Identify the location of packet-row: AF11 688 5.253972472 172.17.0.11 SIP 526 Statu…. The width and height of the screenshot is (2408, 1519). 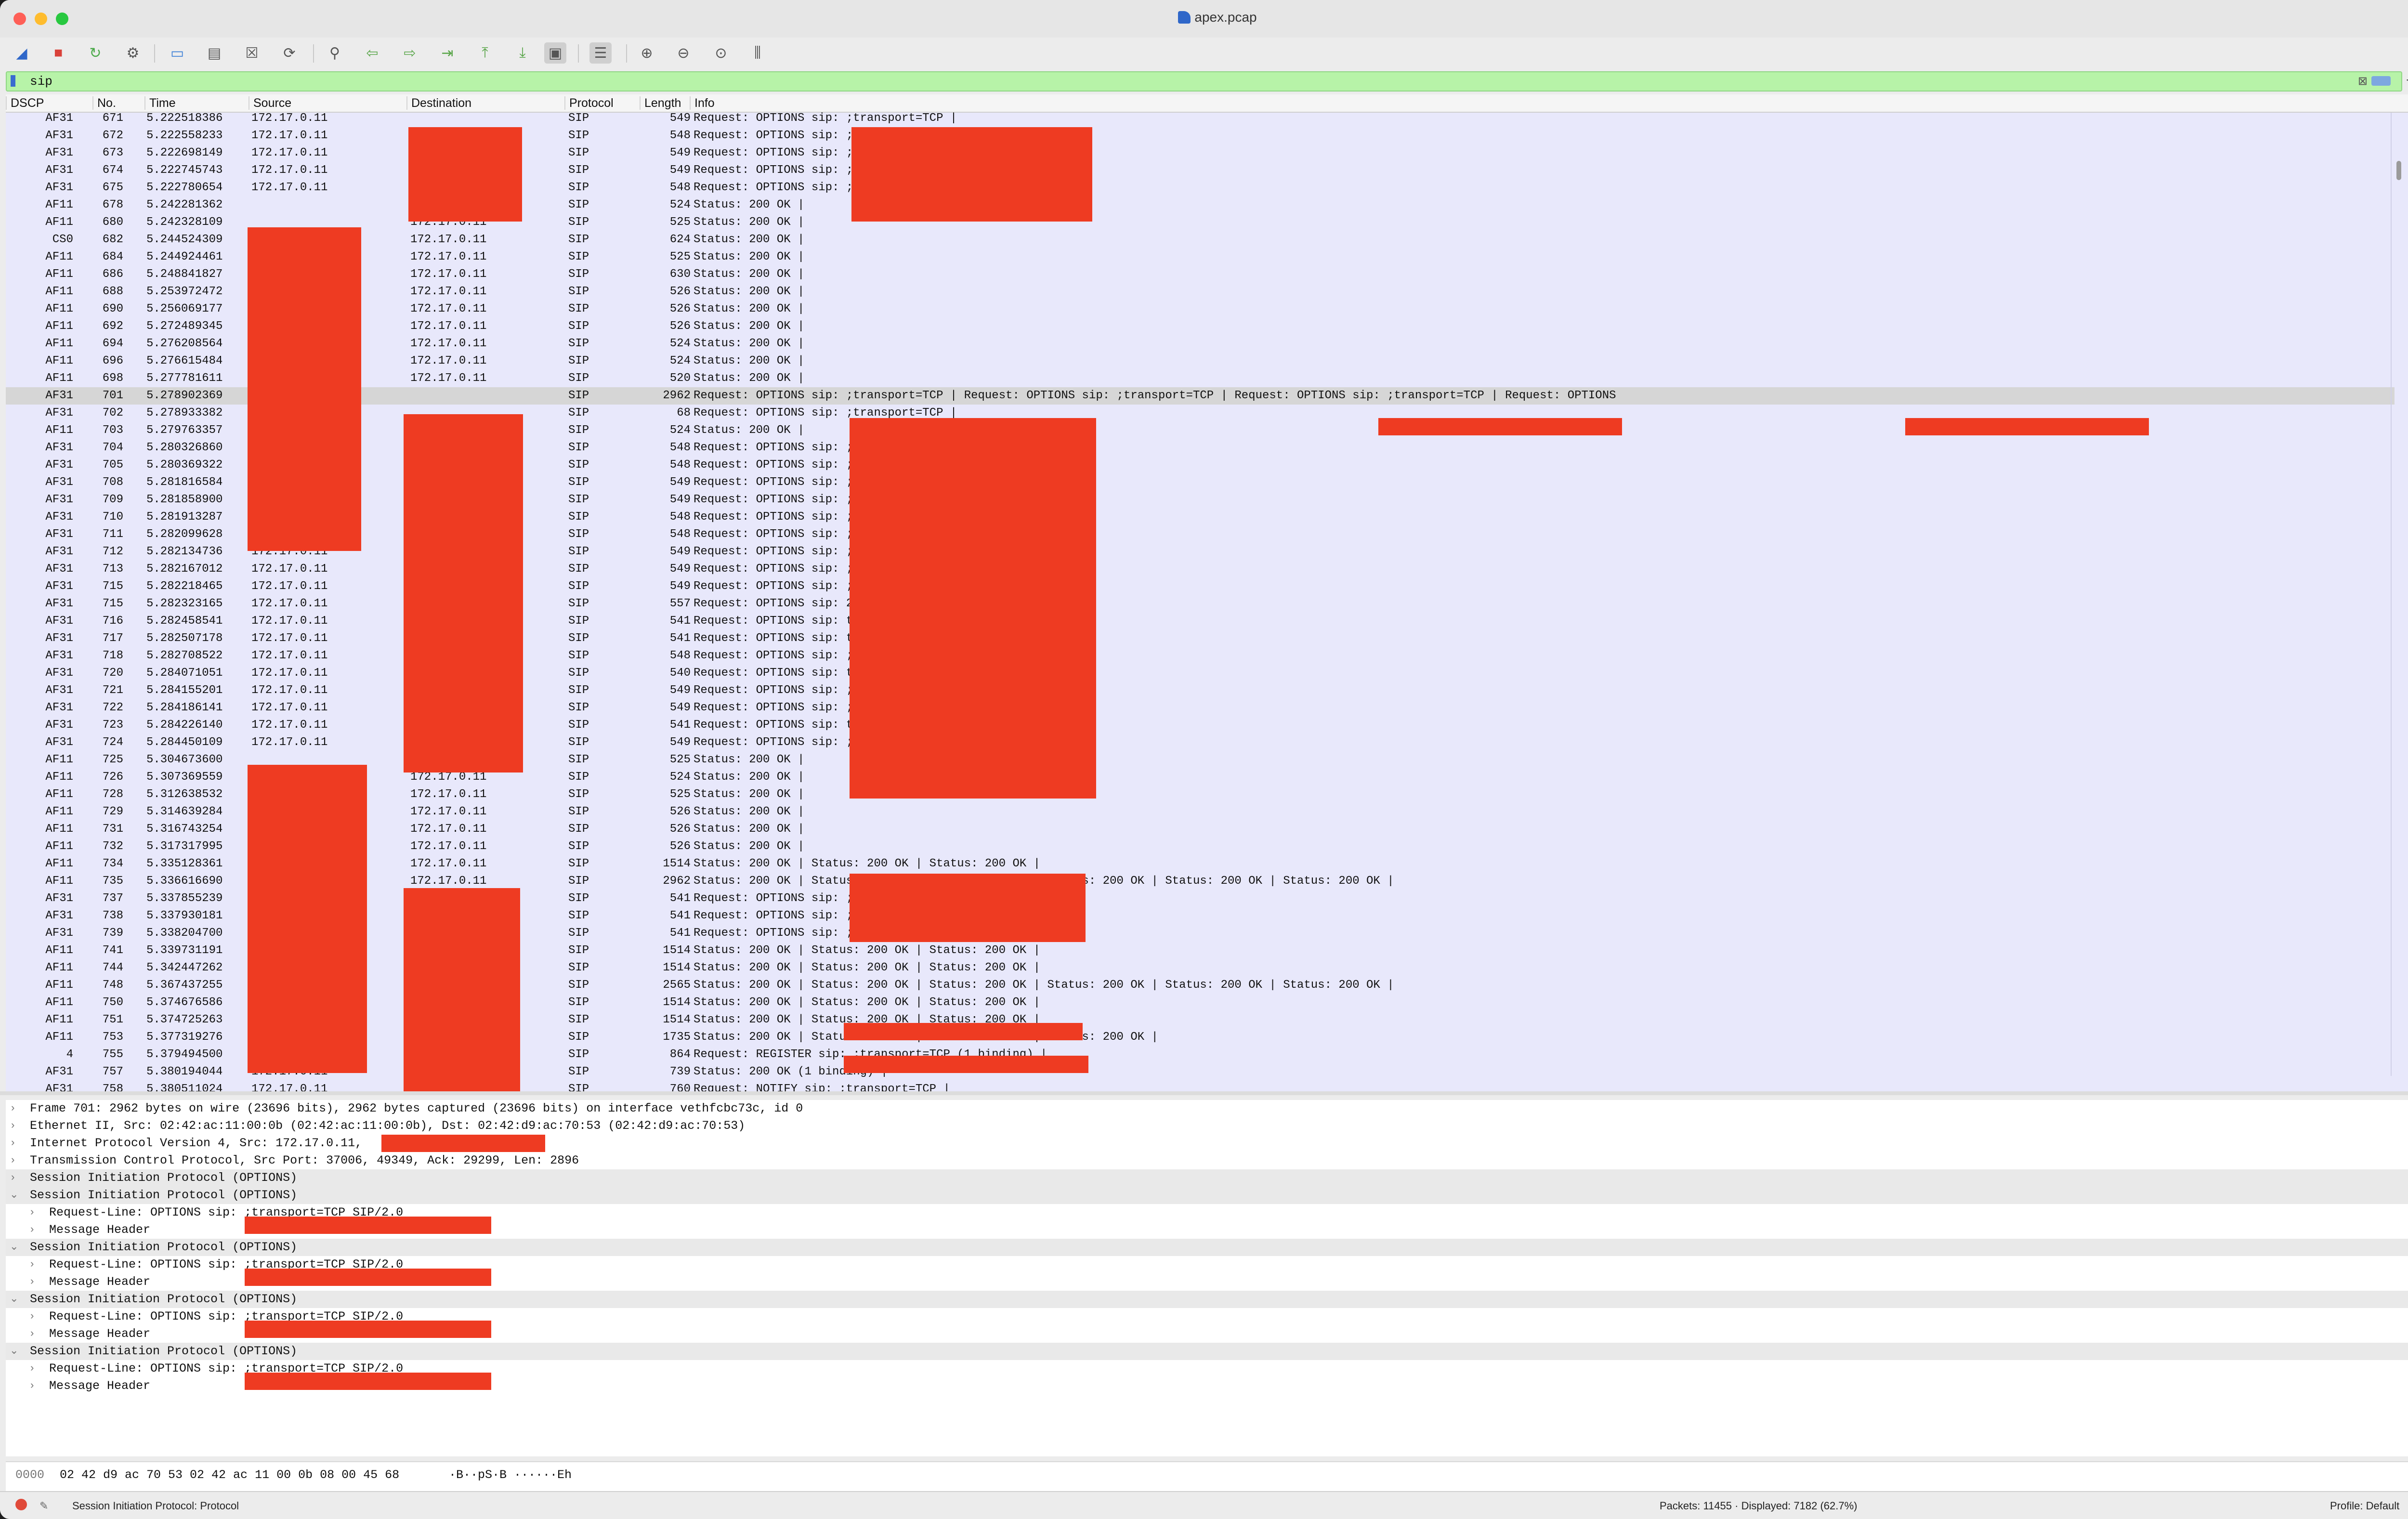
(1200, 292).